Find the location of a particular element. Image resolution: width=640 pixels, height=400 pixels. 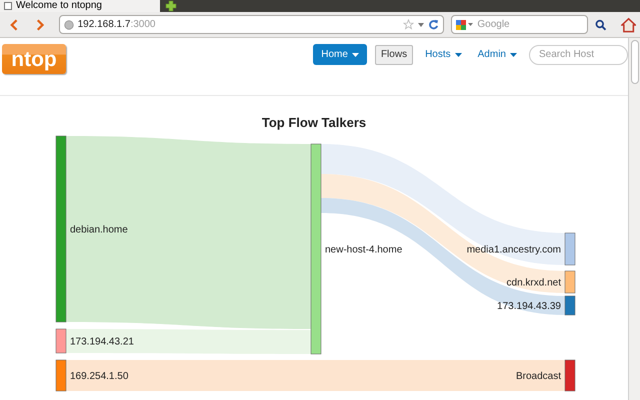

nav-item: Admin is located at coordinates (497, 54).